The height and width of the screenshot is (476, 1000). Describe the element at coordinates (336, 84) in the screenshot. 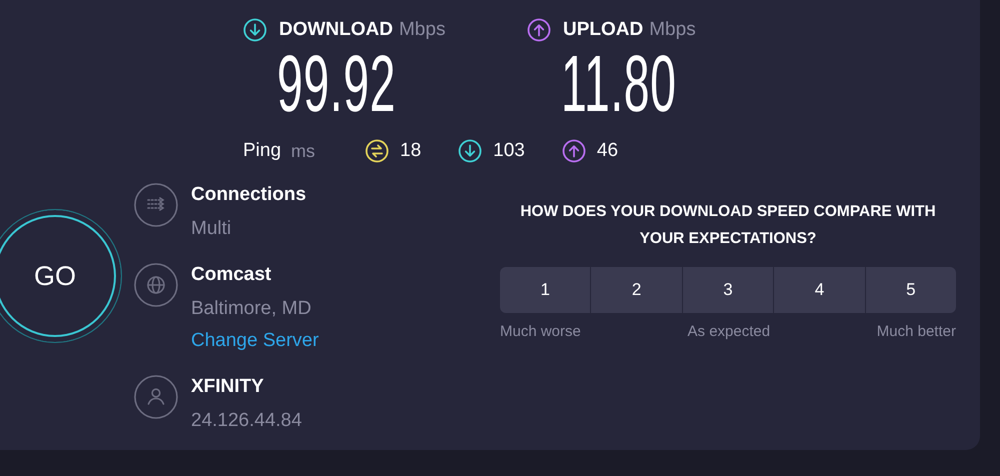

I see `speed-value: 99.92` at that location.